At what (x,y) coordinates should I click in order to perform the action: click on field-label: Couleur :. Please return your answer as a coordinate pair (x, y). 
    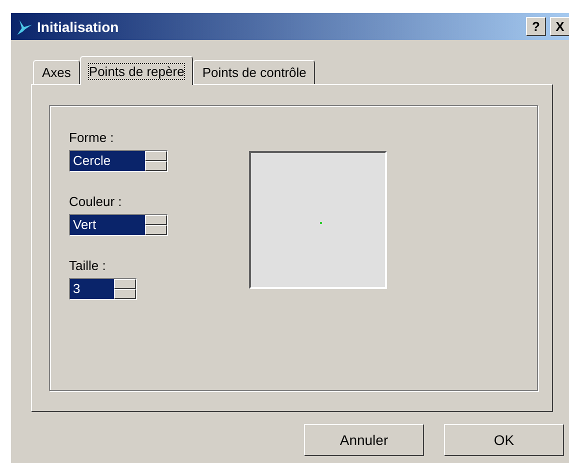
    Looking at the image, I should click on (96, 202).